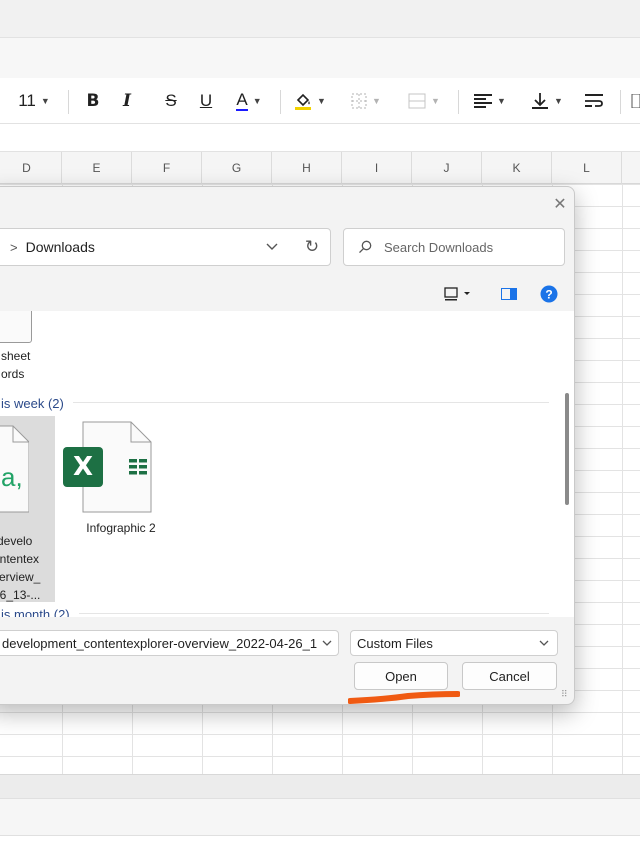 Image resolution: width=640 pixels, height=853 pixels. I want to click on label-line: -develo, so click(16, 541).